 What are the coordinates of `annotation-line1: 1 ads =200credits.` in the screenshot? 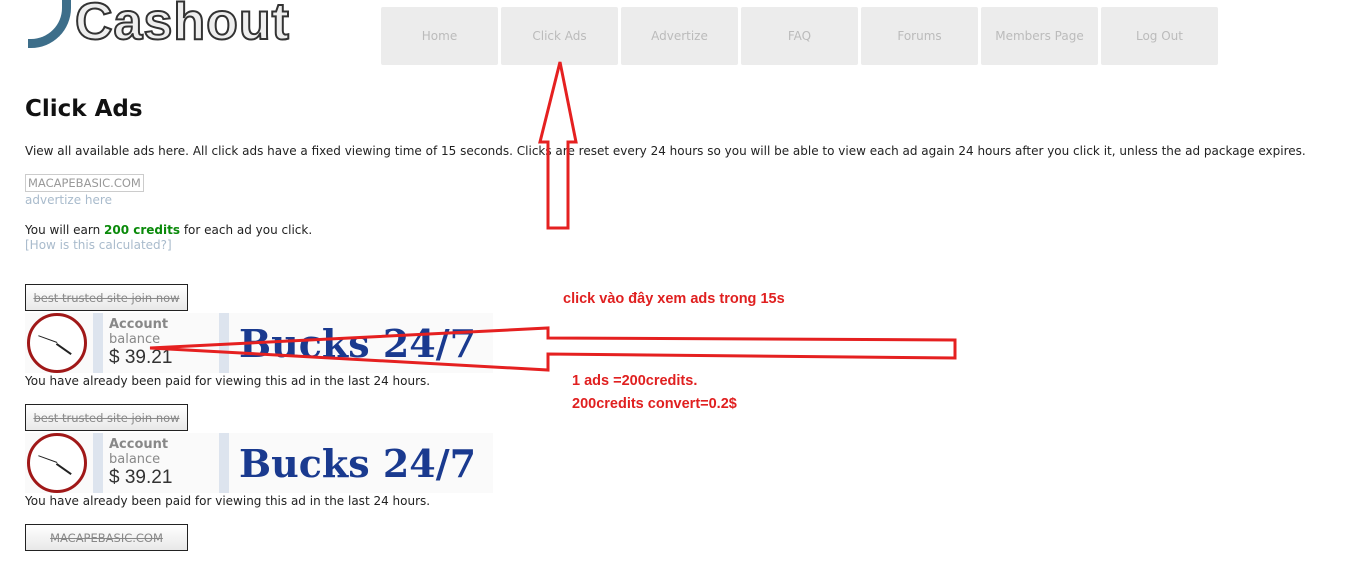 It's located at (635, 381).